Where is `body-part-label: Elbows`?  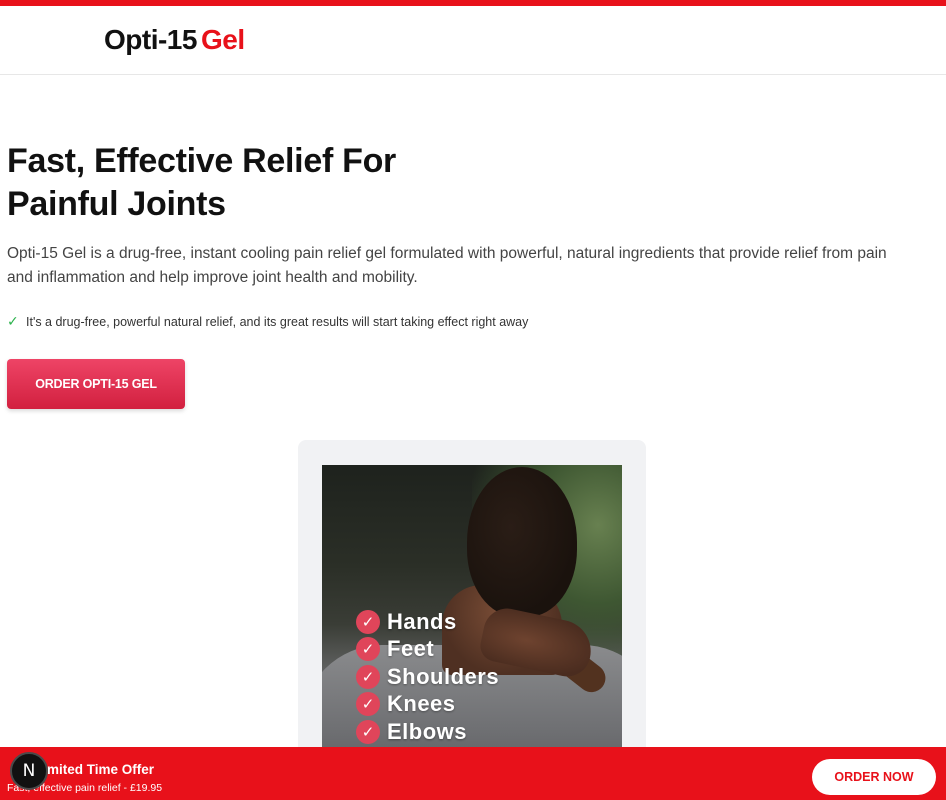 body-part-label: Elbows is located at coordinates (427, 731).